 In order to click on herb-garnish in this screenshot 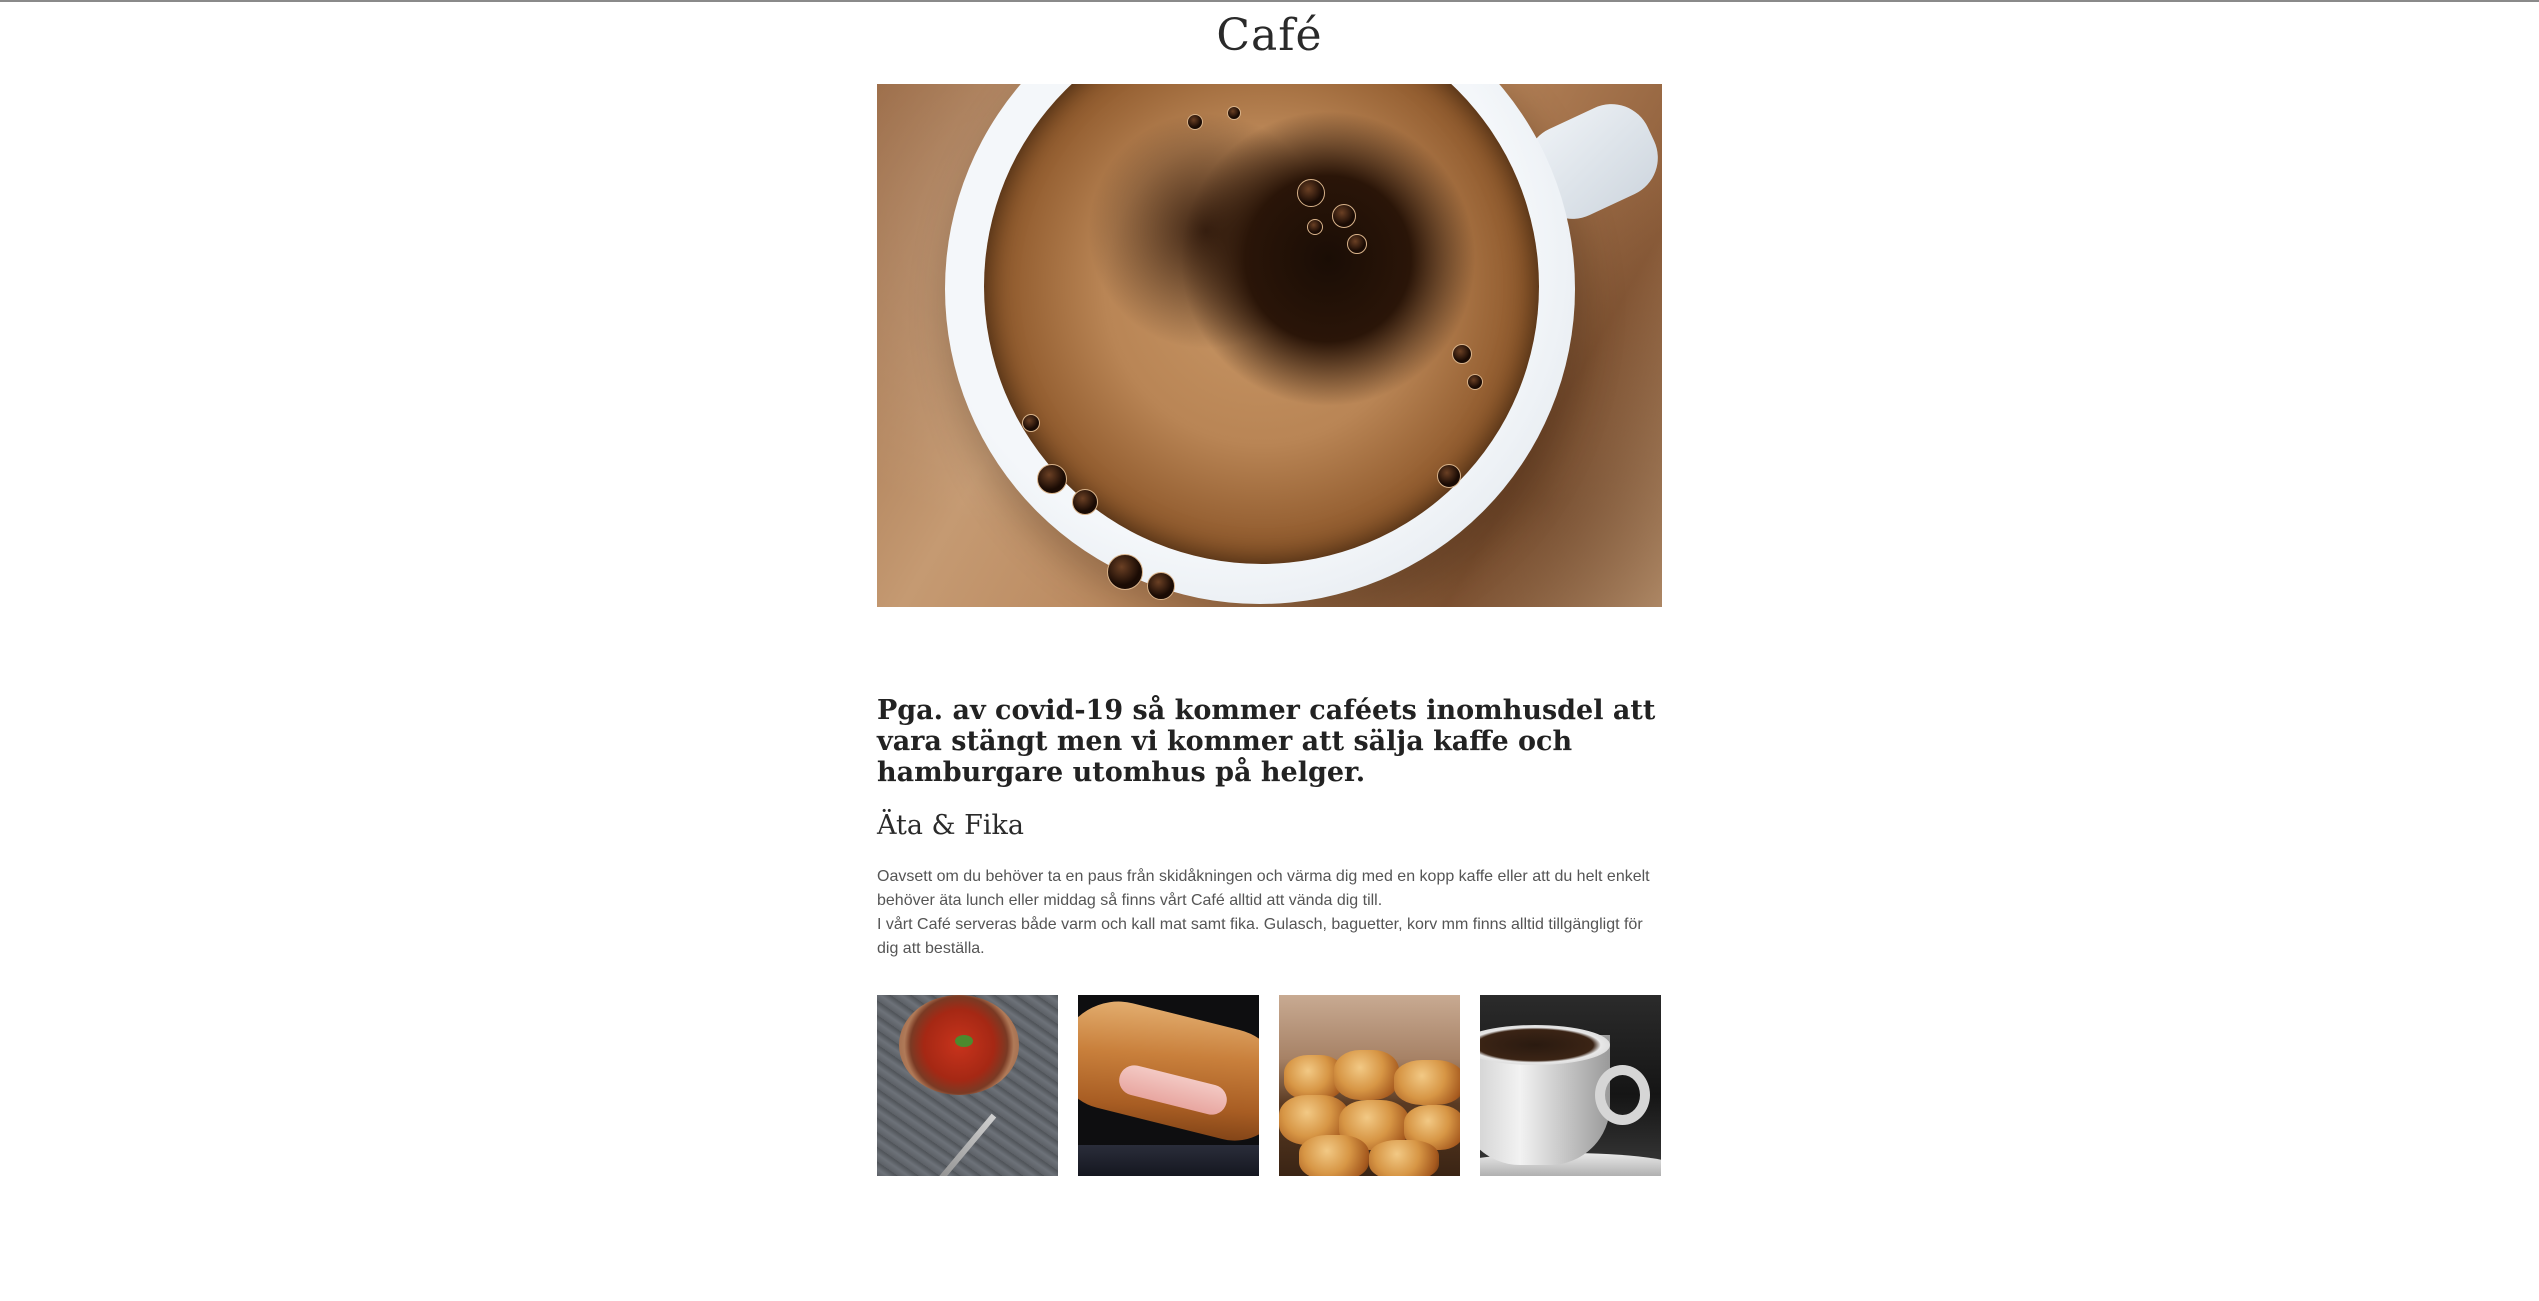, I will do `click(964, 1041)`.